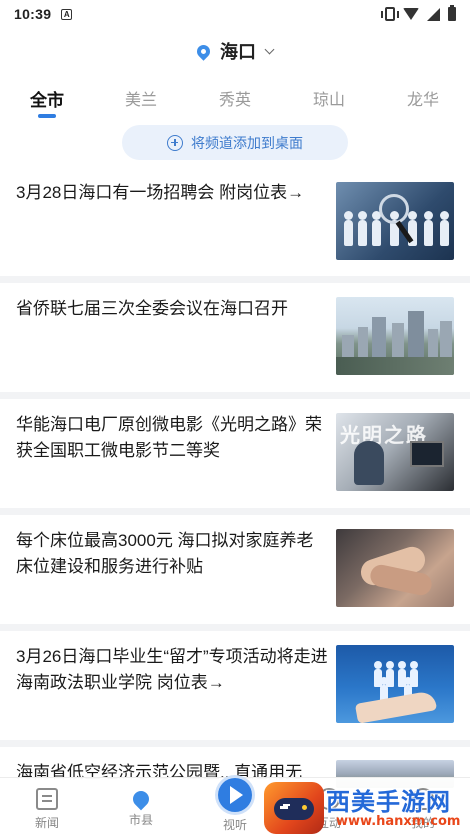 This screenshot has width=470, height=837. Describe the element at coordinates (67, 14) in the screenshot. I see `notification-icon: A` at that location.